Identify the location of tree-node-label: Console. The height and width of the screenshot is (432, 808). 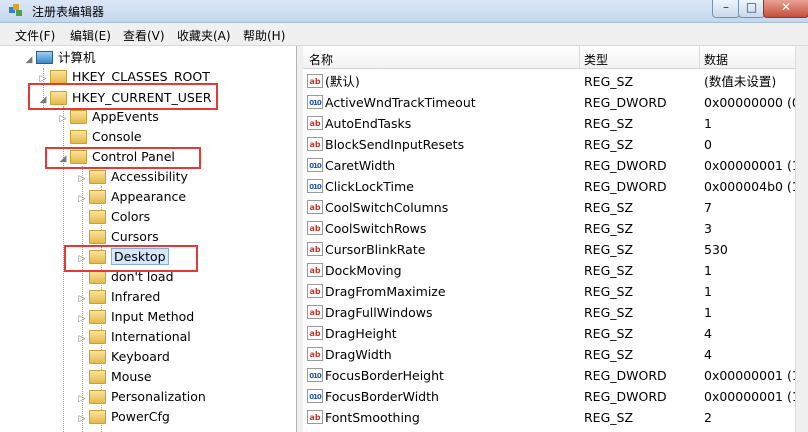
(117, 136).